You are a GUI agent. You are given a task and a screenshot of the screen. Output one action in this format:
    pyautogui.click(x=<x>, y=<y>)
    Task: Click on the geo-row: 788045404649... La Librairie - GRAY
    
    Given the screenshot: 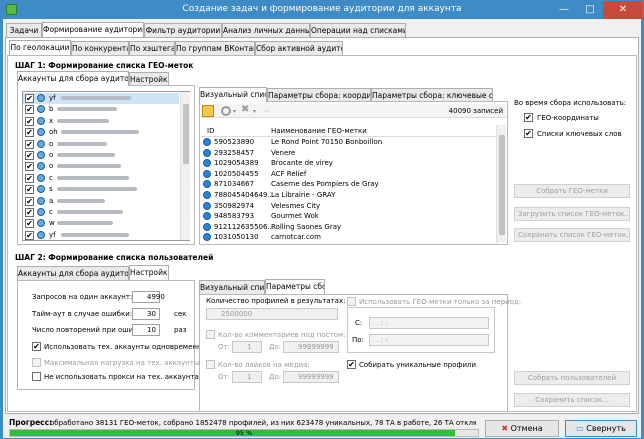 What is the action you would take?
    pyautogui.click(x=347, y=195)
    